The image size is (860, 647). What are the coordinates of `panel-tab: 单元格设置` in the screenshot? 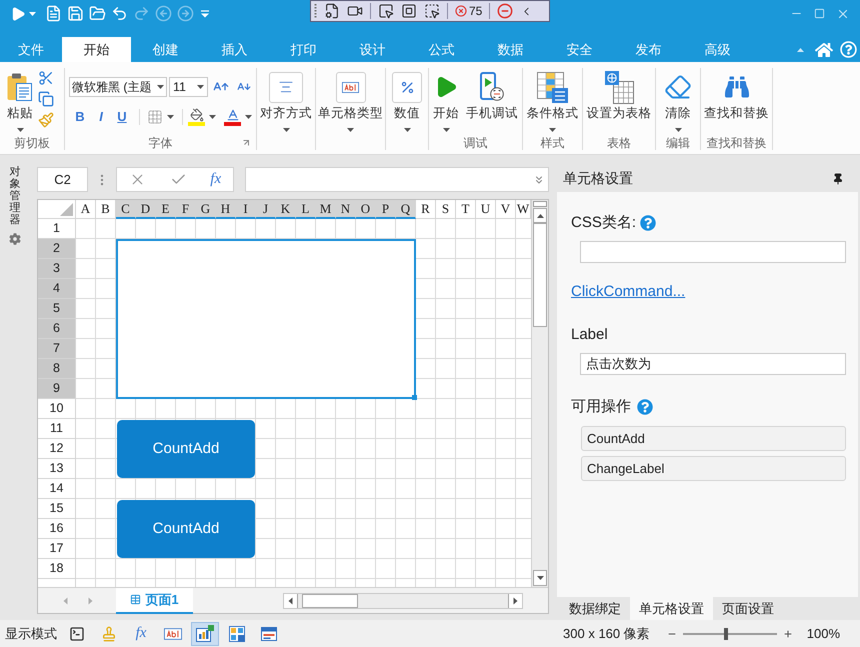 It's located at (671, 608).